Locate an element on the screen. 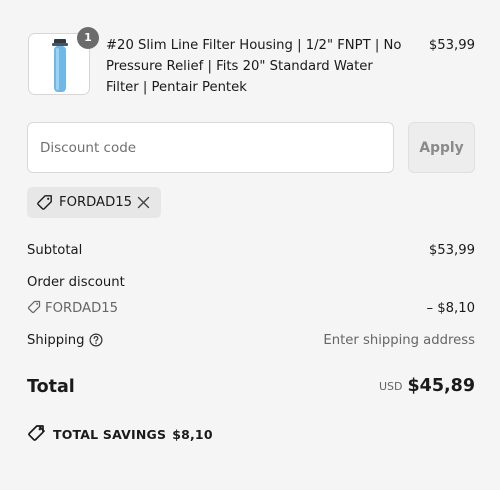 The width and height of the screenshot is (500, 490). grand-total: $45,89 is located at coordinates (441, 386).